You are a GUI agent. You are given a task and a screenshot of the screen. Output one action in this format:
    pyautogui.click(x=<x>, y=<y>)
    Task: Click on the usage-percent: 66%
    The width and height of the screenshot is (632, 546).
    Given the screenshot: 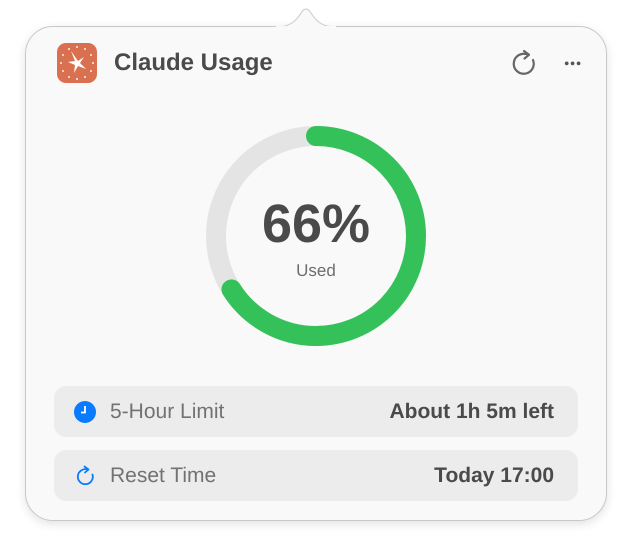 What is the action you would take?
    pyautogui.click(x=316, y=224)
    